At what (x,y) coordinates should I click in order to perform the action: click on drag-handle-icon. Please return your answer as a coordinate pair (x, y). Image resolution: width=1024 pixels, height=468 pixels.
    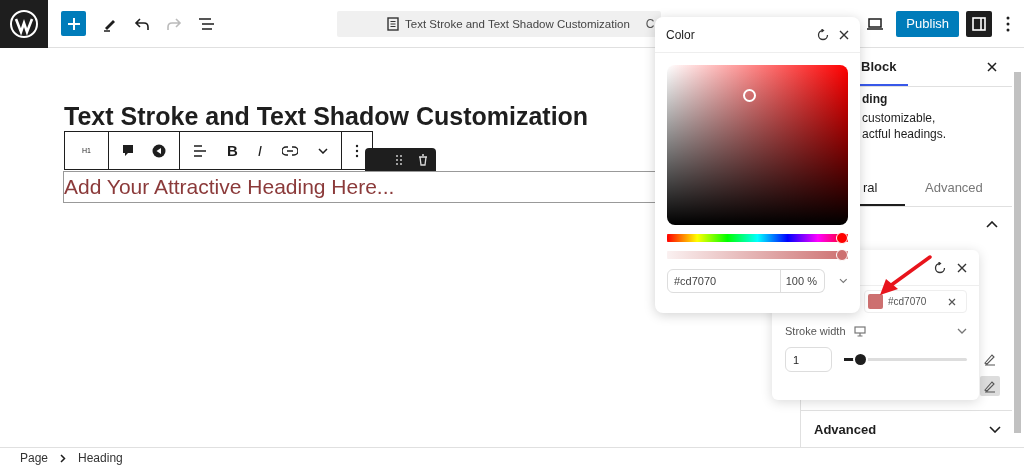
    Looking at the image, I should click on (399, 159).